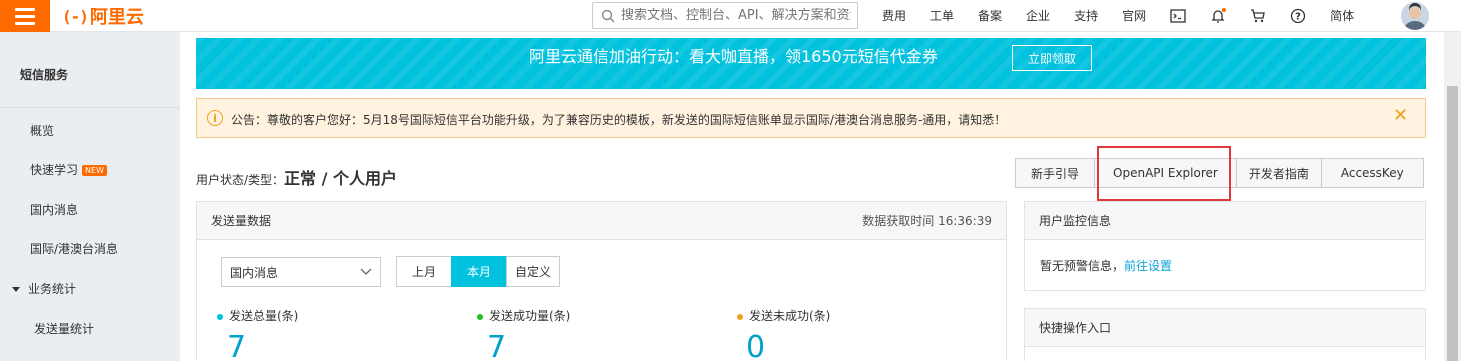 The width and height of the screenshot is (1461, 361). What do you see at coordinates (90, 107) in the screenshot?
I see `sidebar-divider` at bounding box center [90, 107].